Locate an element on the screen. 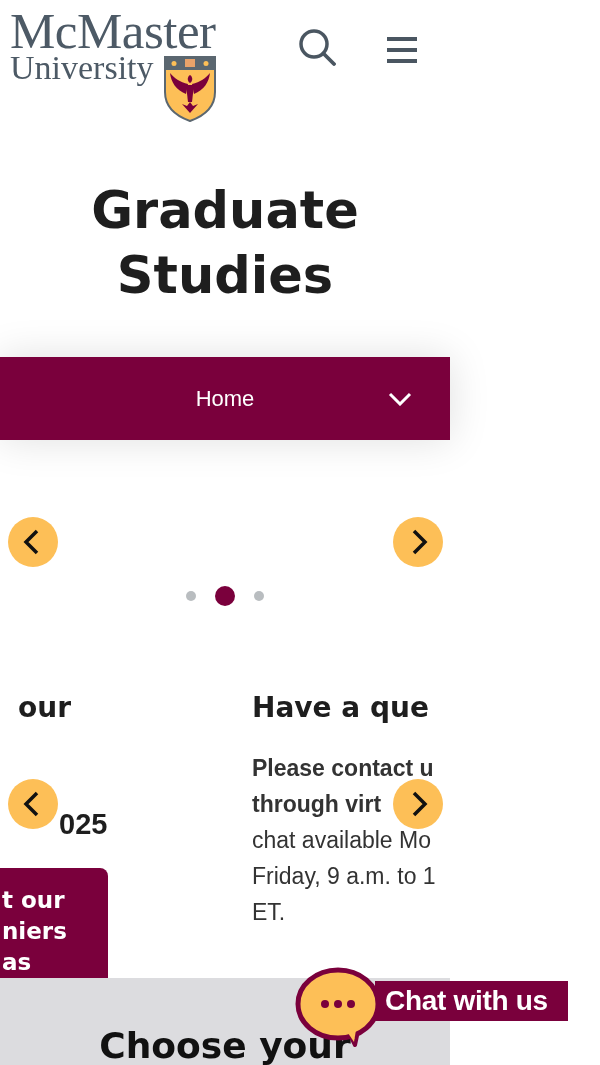  previous-slide-button is located at coordinates (33, 542).